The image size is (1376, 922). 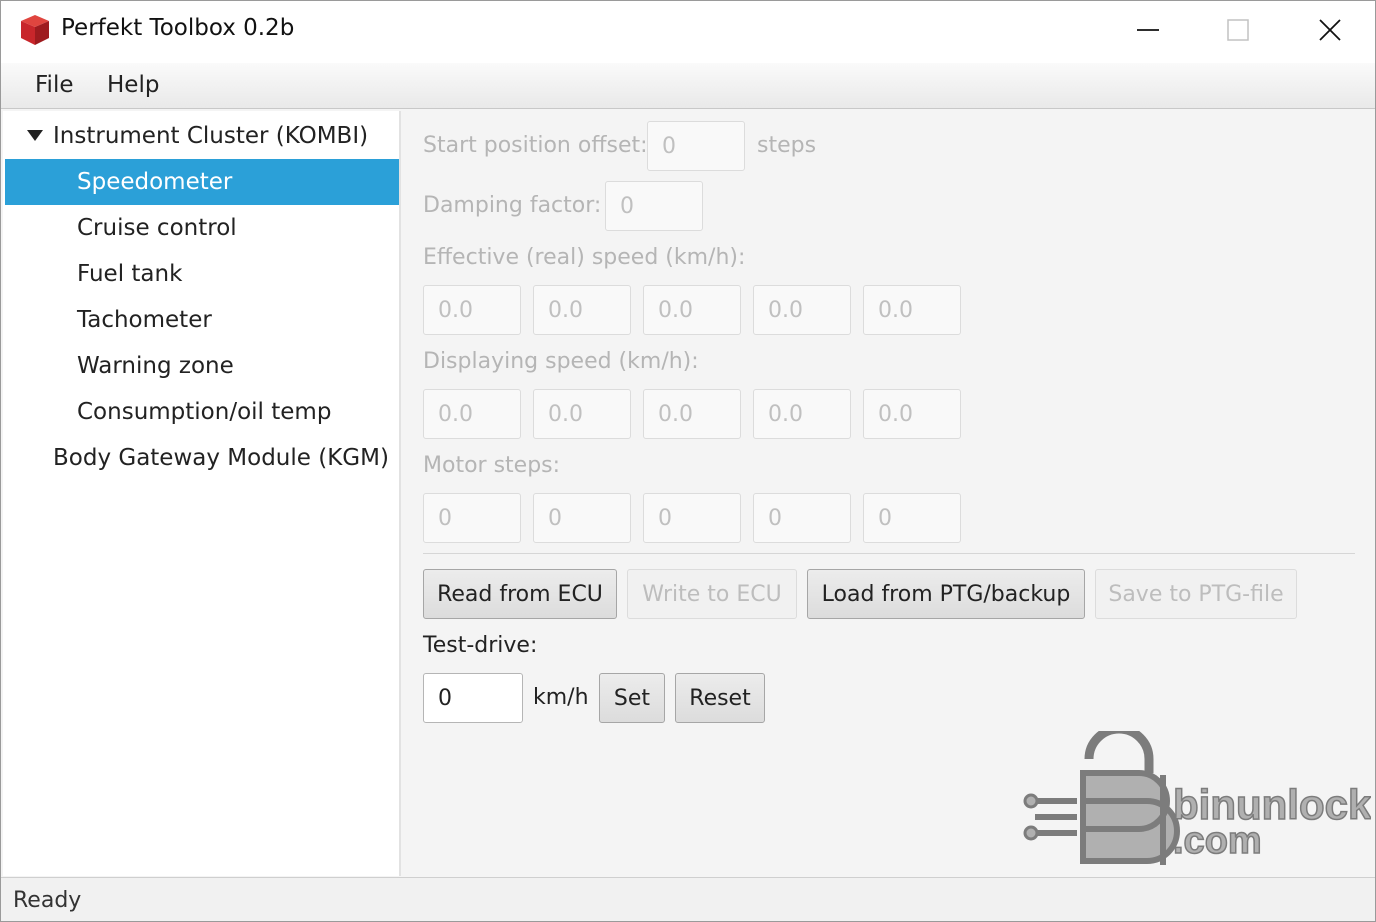 I want to click on tree-item-label: Speedometer, so click(x=155, y=182).